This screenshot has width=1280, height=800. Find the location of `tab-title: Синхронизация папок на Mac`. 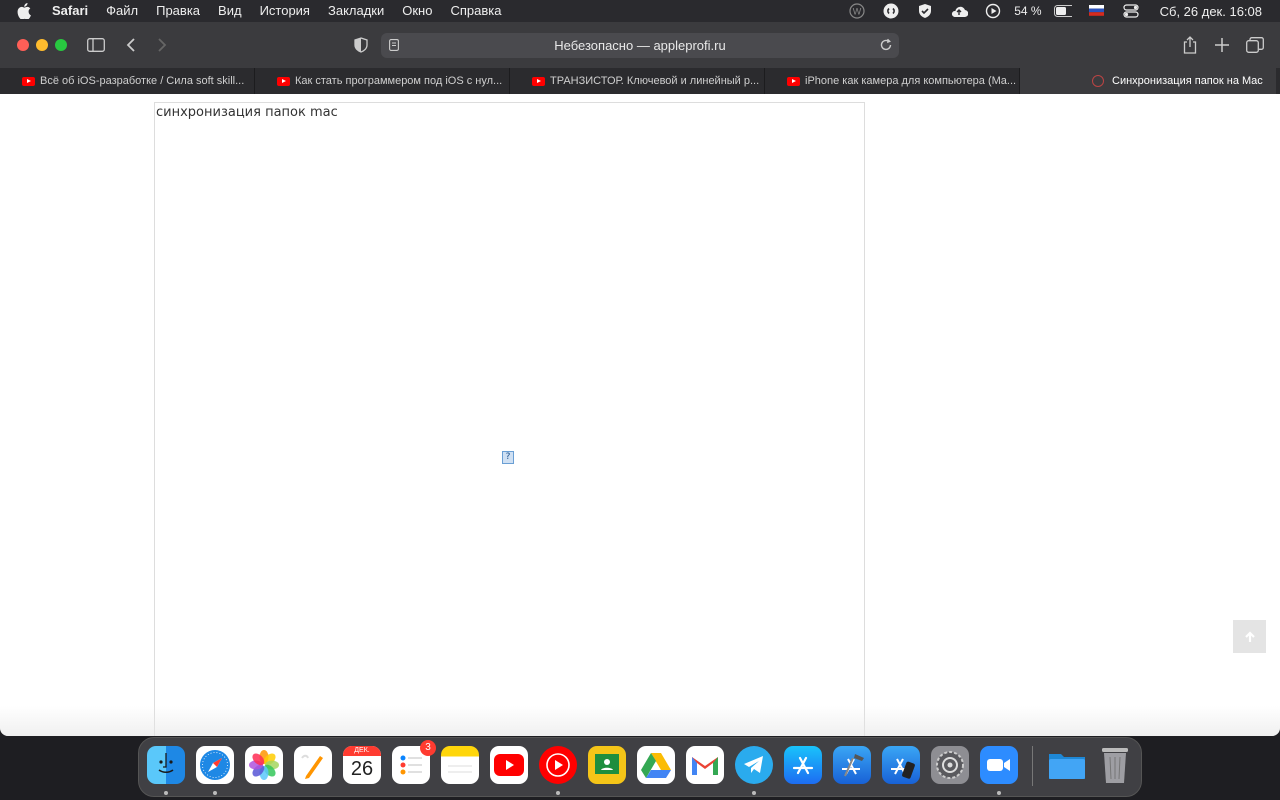

tab-title: Синхронизация папок на Mac is located at coordinates (1187, 81).